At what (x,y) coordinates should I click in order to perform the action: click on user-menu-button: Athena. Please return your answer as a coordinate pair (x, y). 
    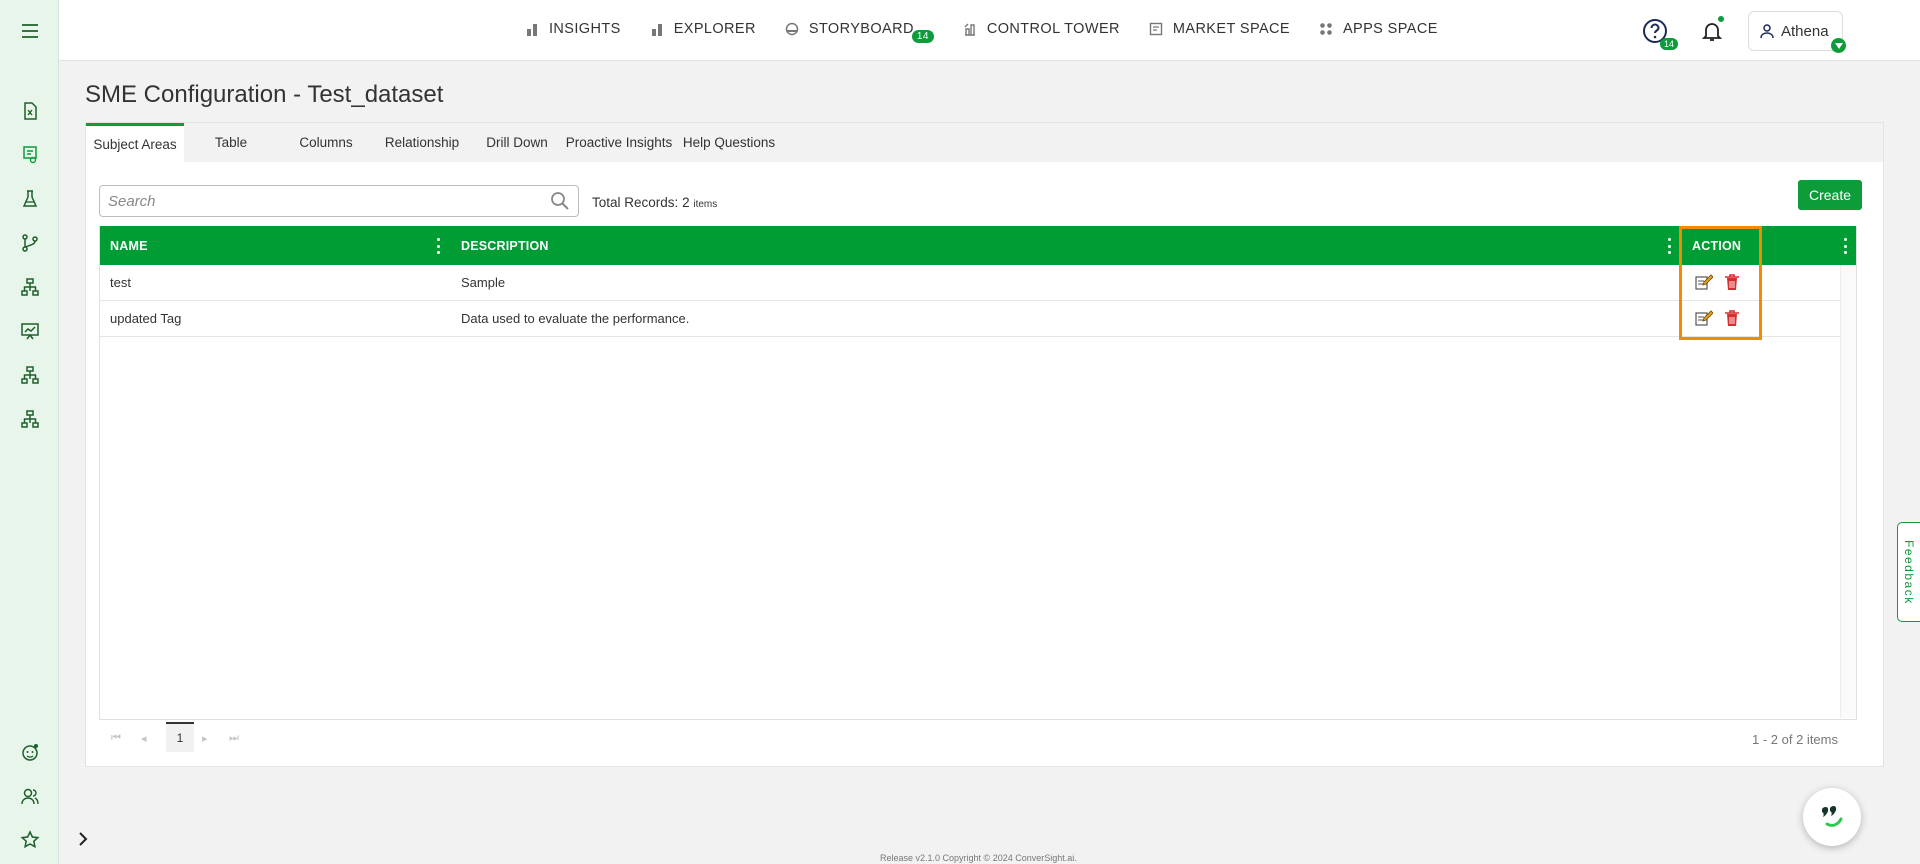
    Looking at the image, I should click on (1795, 31).